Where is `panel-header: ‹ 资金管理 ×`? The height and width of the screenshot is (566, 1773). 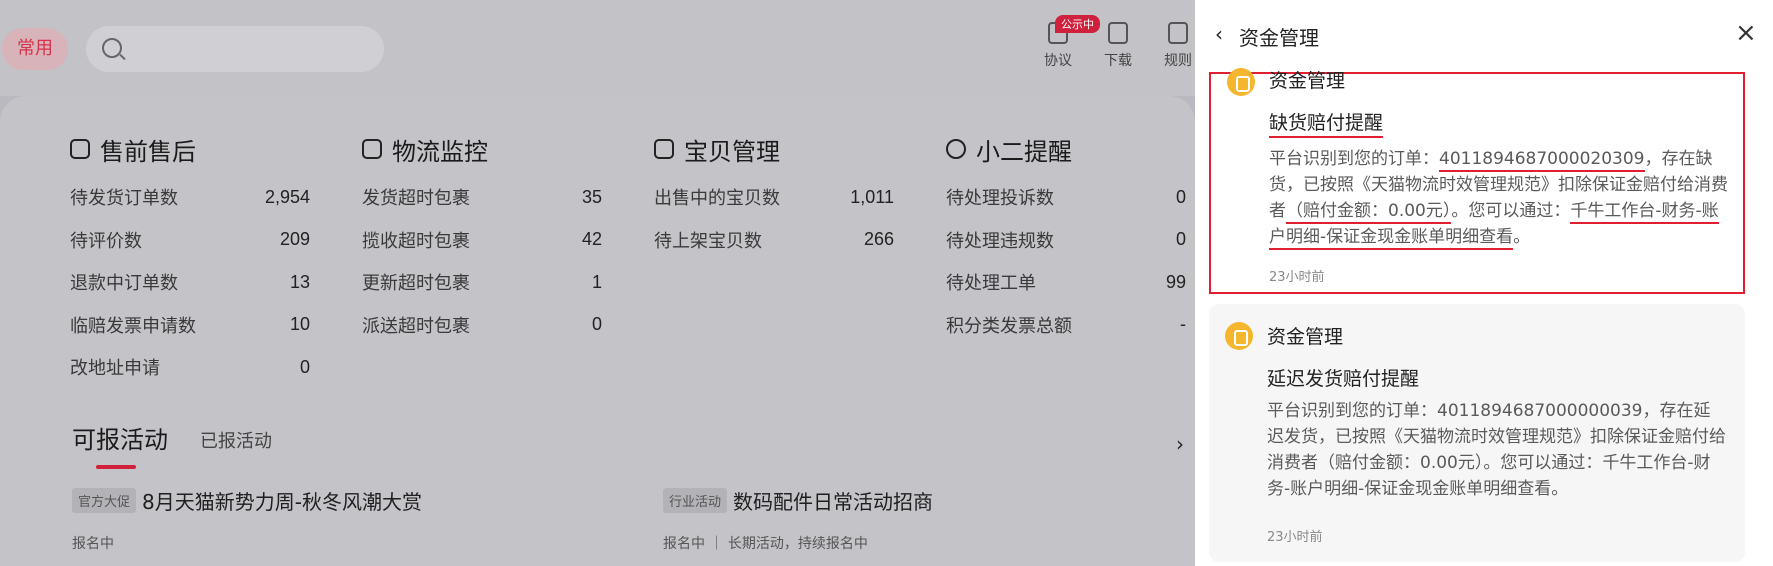 panel-header: ‹ 资金管理 × is located at coordinates (1484, 36).